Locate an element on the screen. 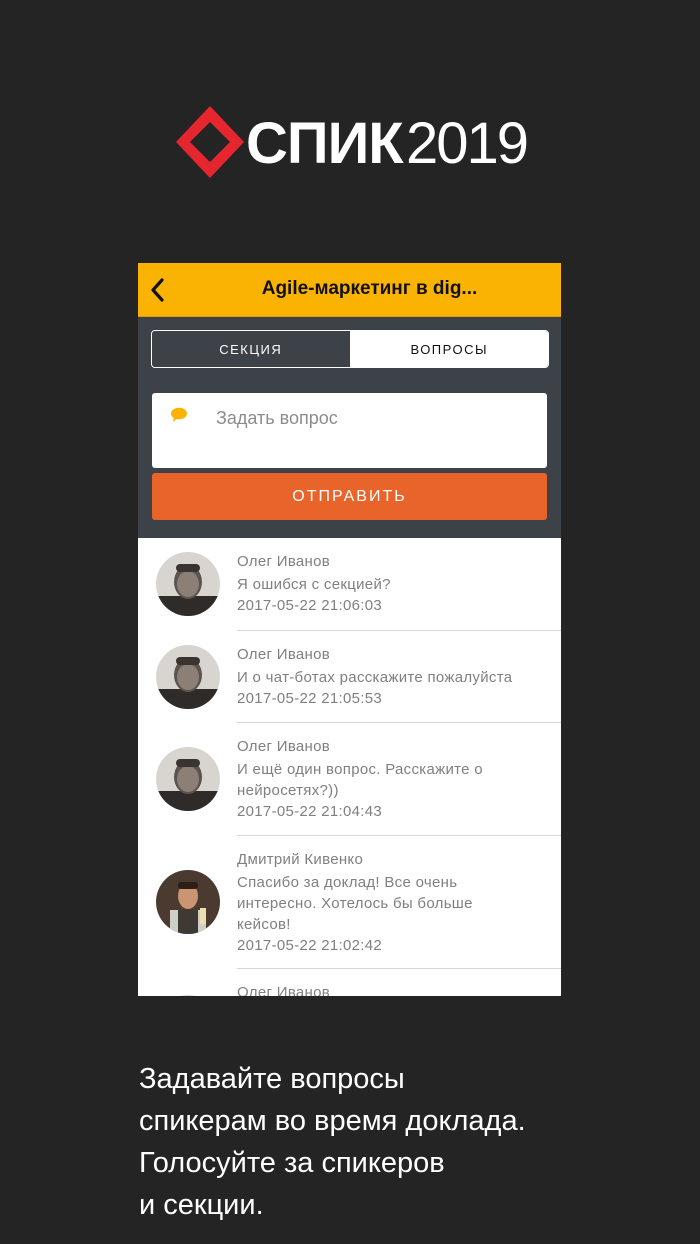  back-button is located at coordinates (159, 290).